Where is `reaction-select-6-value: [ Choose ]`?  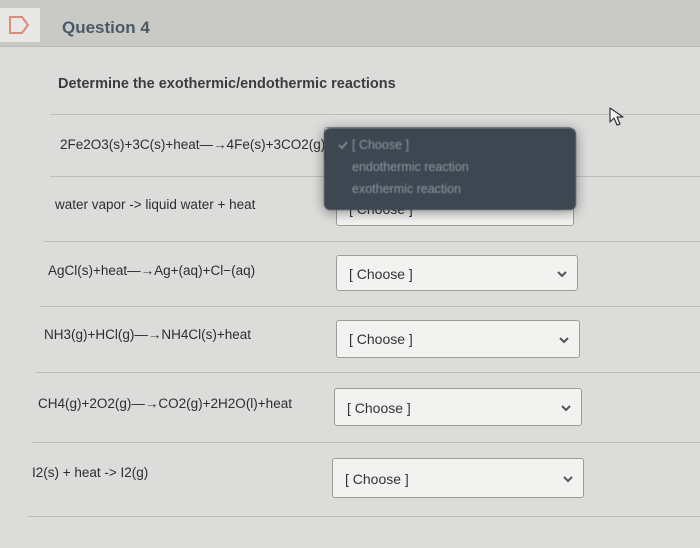
reaction-select-6-value: [ Choose ] is located at coordinates (377, 479).